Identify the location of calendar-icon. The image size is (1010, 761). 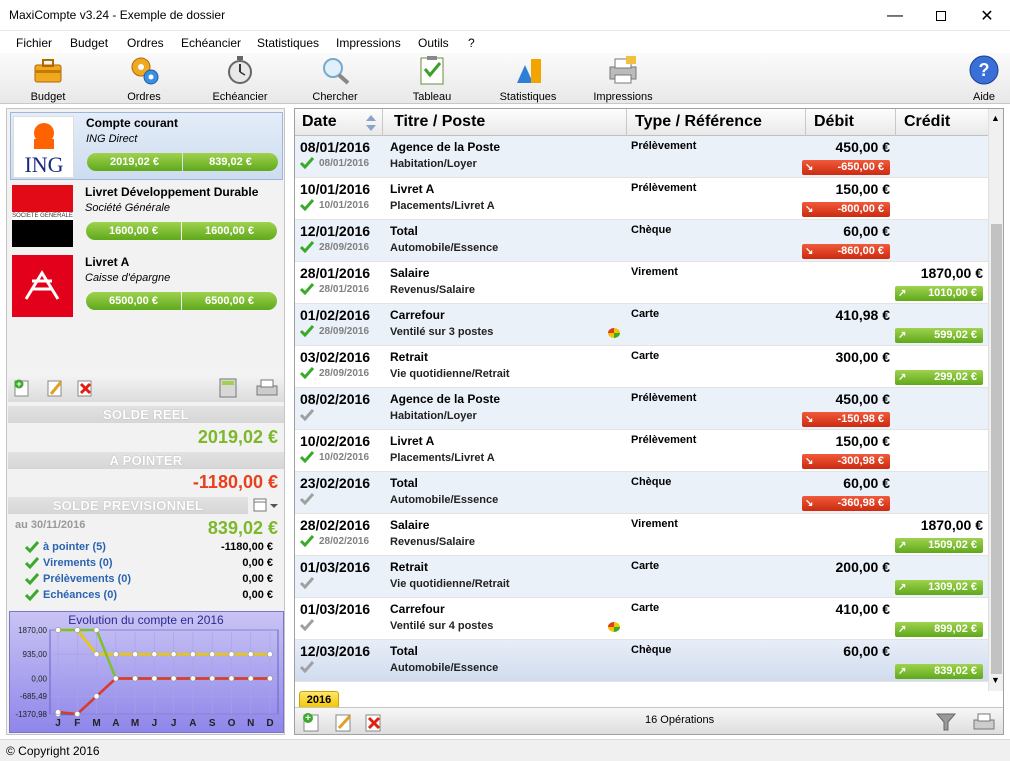
(265, 505).